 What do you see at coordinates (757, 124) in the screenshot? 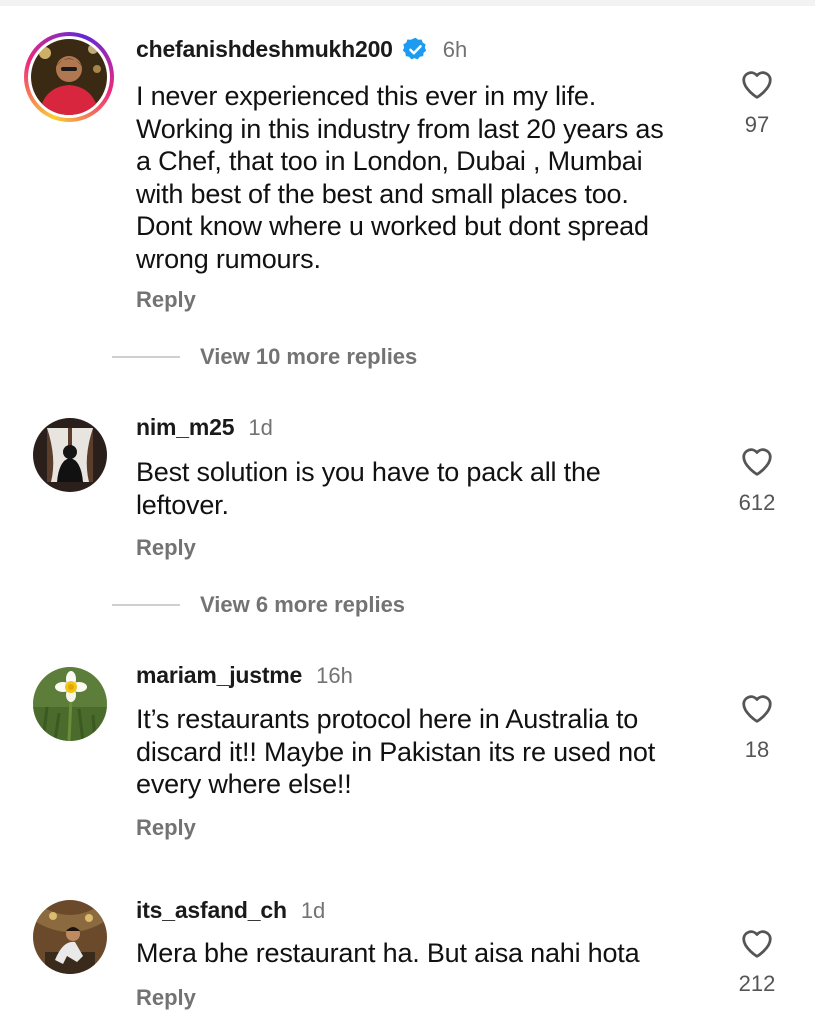
I see `like-count: 97` at bounding box center [757, 124].